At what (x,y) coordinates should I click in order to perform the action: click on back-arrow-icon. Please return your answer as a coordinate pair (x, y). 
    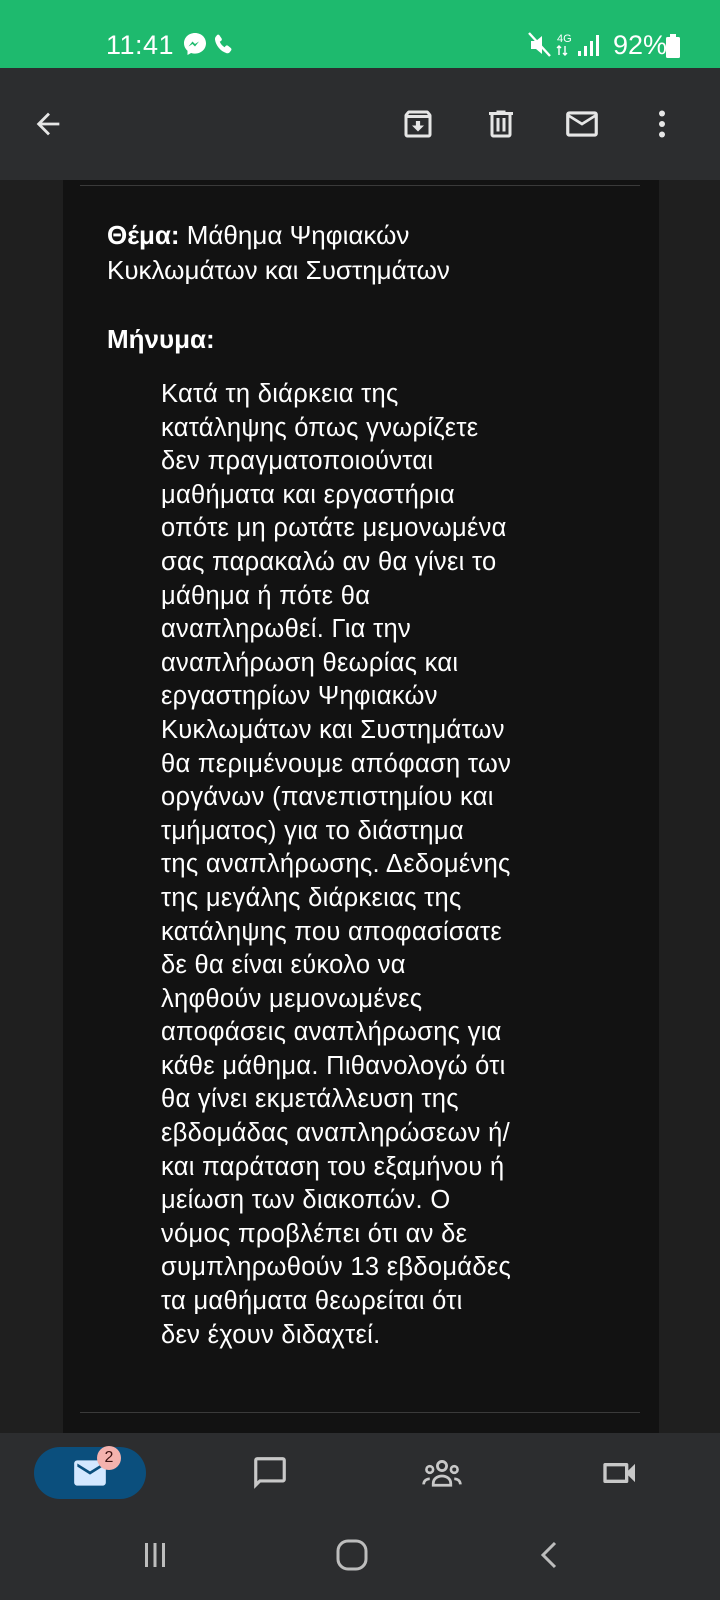
    Looking at the image, I should click on (48, 124).